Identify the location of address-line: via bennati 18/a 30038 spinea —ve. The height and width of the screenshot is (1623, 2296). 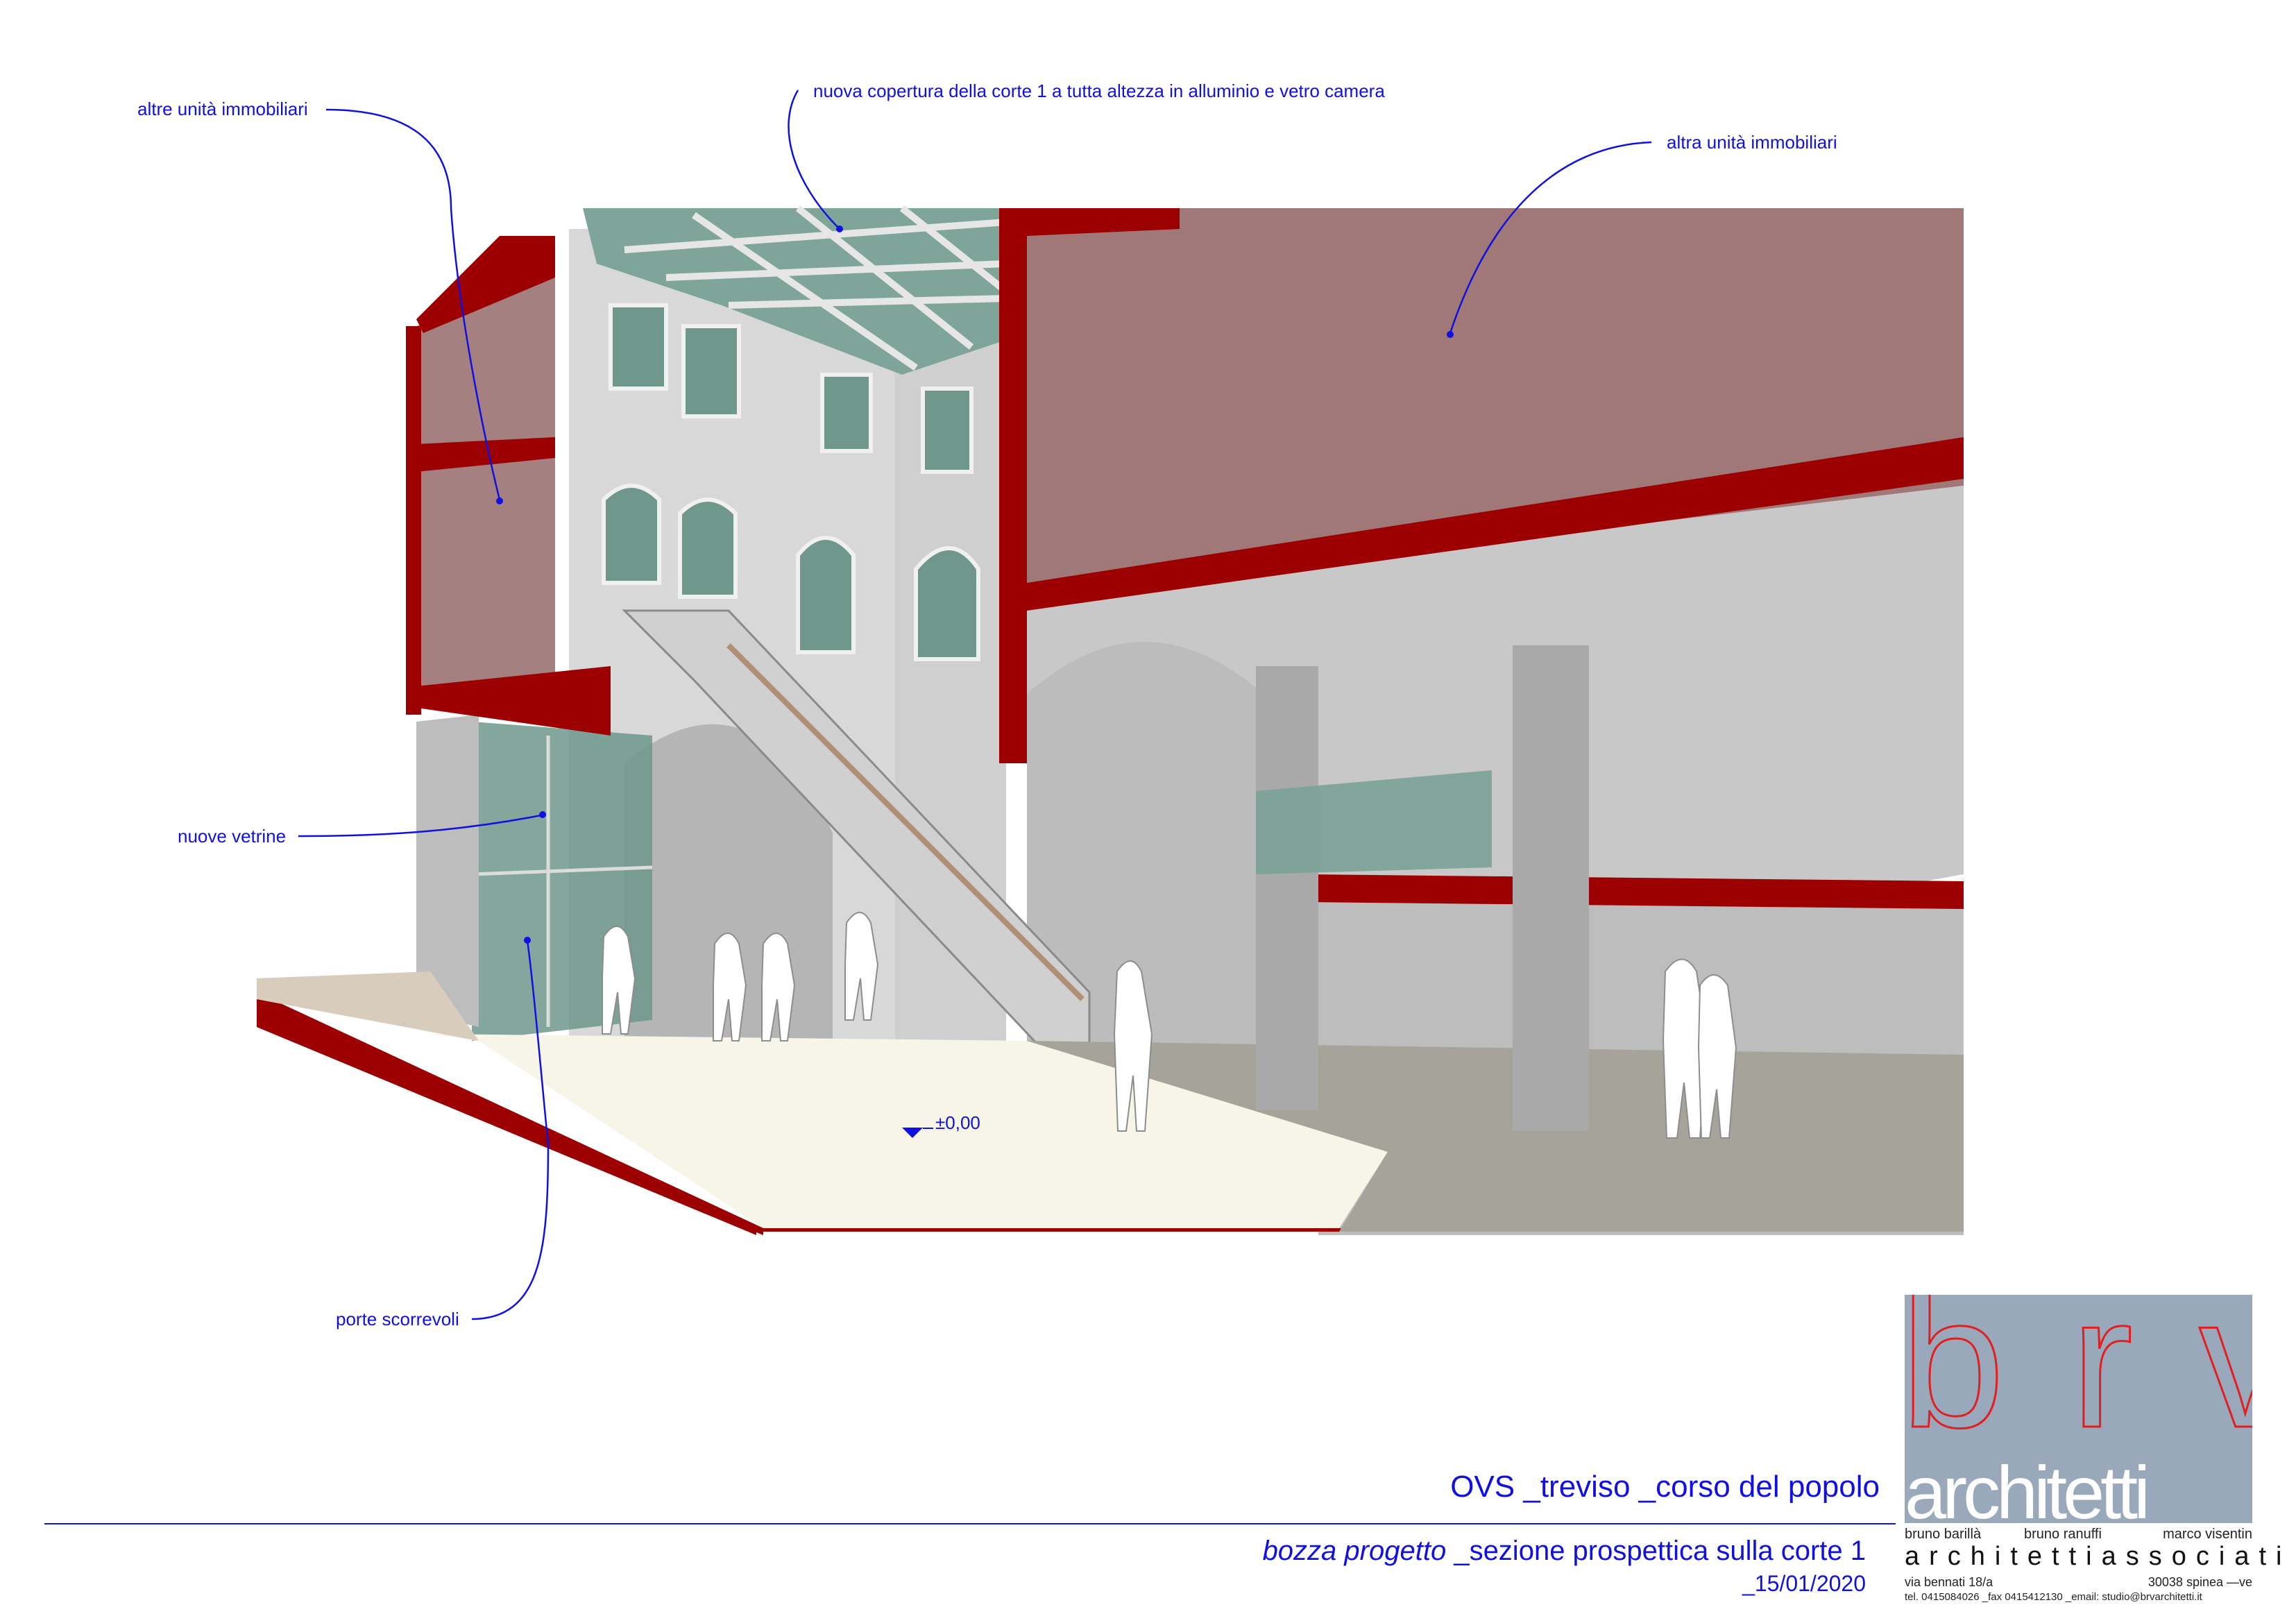
(2078, 1583).